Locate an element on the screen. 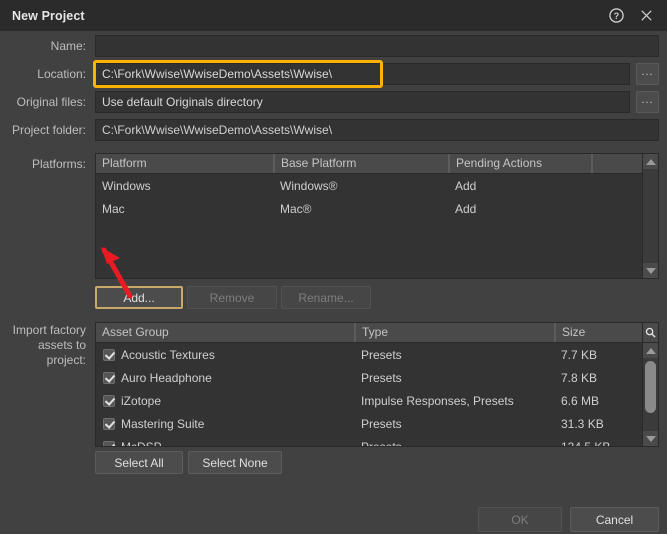 This screenshot has width=667, height=534. column-header-type: Type is located at coordinates (455, 332).